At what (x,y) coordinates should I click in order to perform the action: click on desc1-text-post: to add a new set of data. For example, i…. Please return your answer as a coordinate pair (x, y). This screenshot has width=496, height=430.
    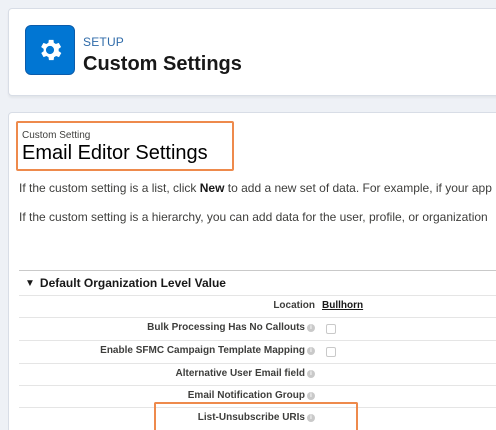
    Looking at the image, I should click on (358, 188).